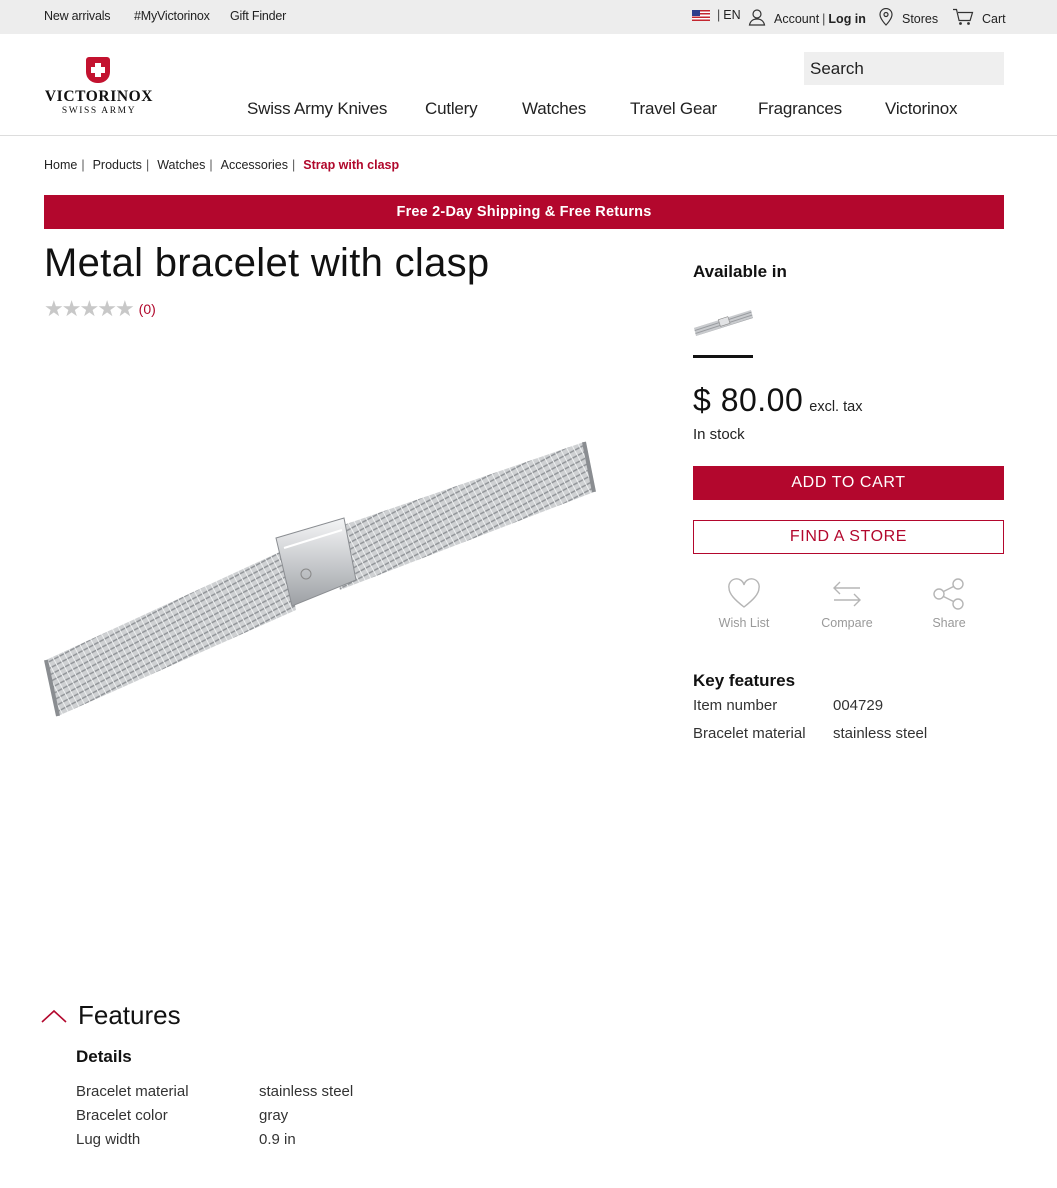 The width and height of the screenshot is (1057, 1188). I want to click on wish-list-button: Wish List, so click(744, 604).